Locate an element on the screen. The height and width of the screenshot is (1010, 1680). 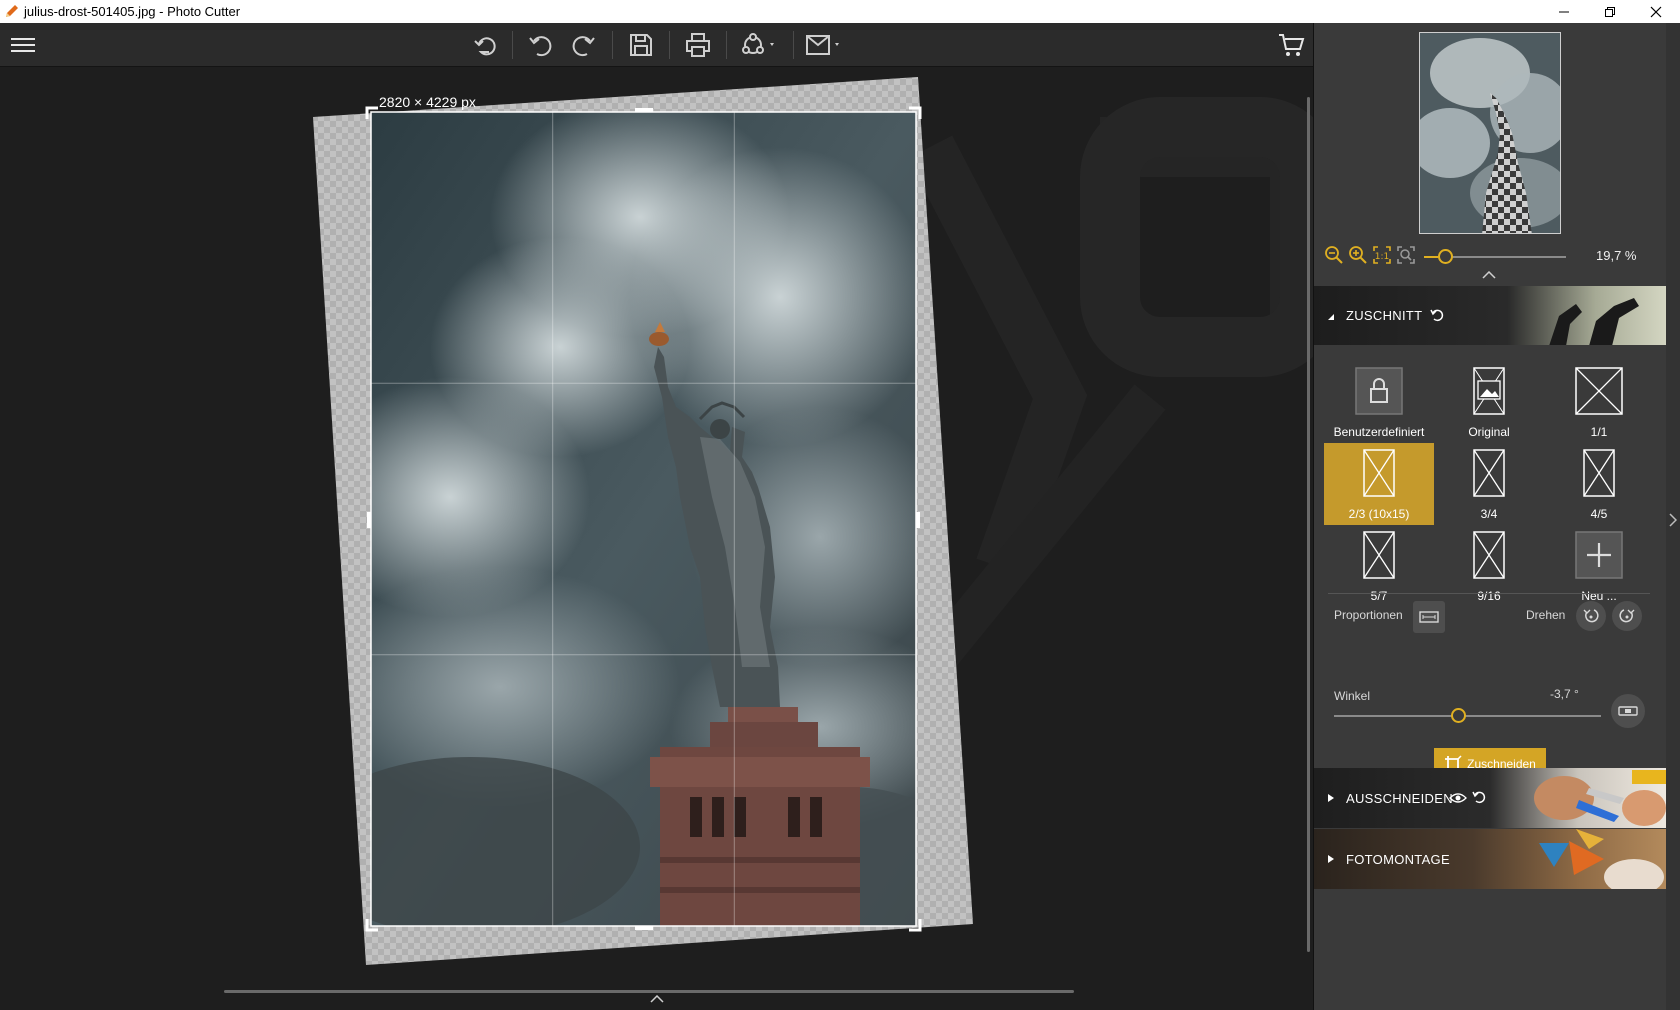
undo-all-icon is located at coordinates (485, 46).